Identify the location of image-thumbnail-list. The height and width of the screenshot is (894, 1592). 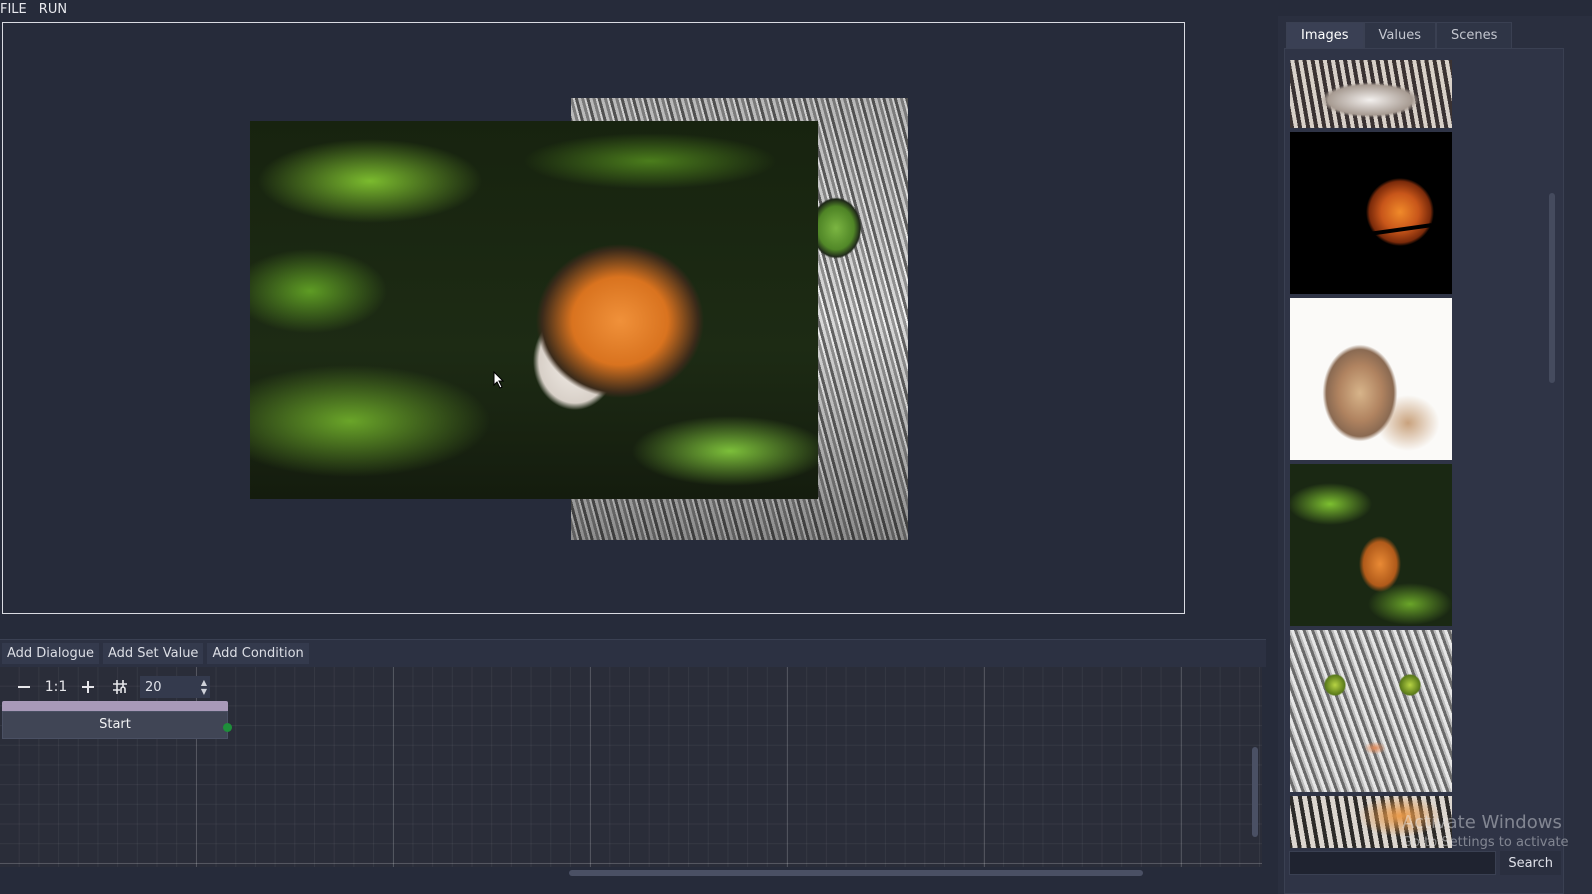
(1371, 454).